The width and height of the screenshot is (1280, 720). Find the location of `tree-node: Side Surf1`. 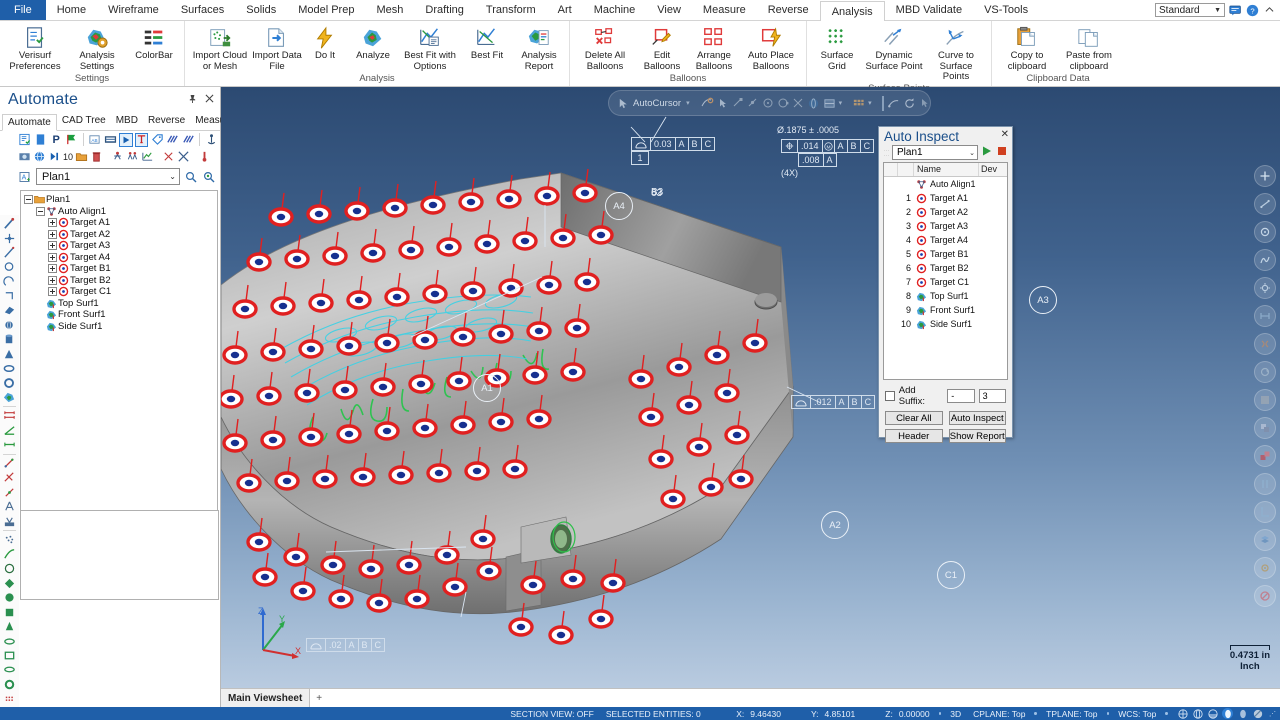

tree-node: Side Surf1 is located at coordinates (120, 327).